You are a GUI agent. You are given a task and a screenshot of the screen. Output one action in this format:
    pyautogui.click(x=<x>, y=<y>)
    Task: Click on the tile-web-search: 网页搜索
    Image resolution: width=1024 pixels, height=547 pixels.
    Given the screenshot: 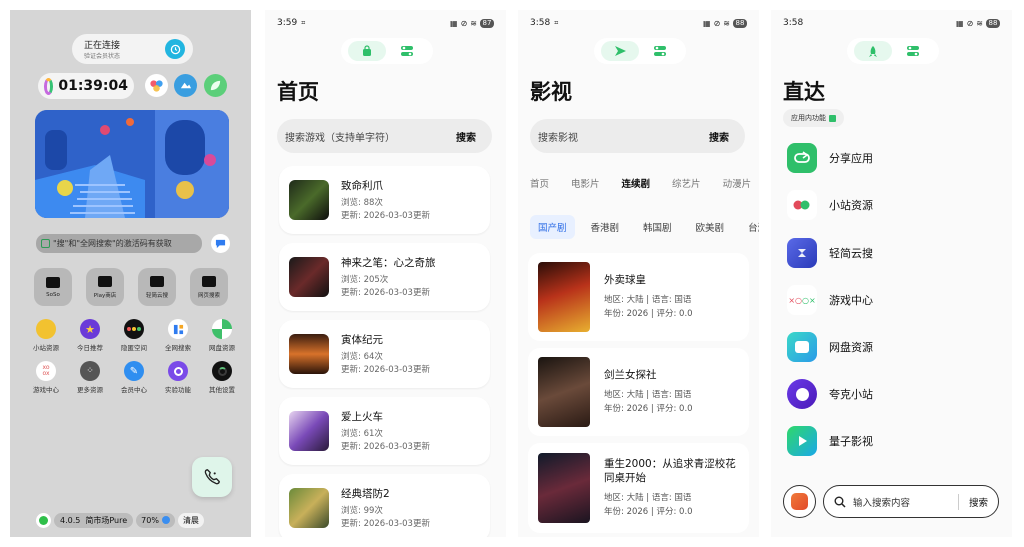 What is the action you would take?
    pyautogui.click(x=209, y=287)
    